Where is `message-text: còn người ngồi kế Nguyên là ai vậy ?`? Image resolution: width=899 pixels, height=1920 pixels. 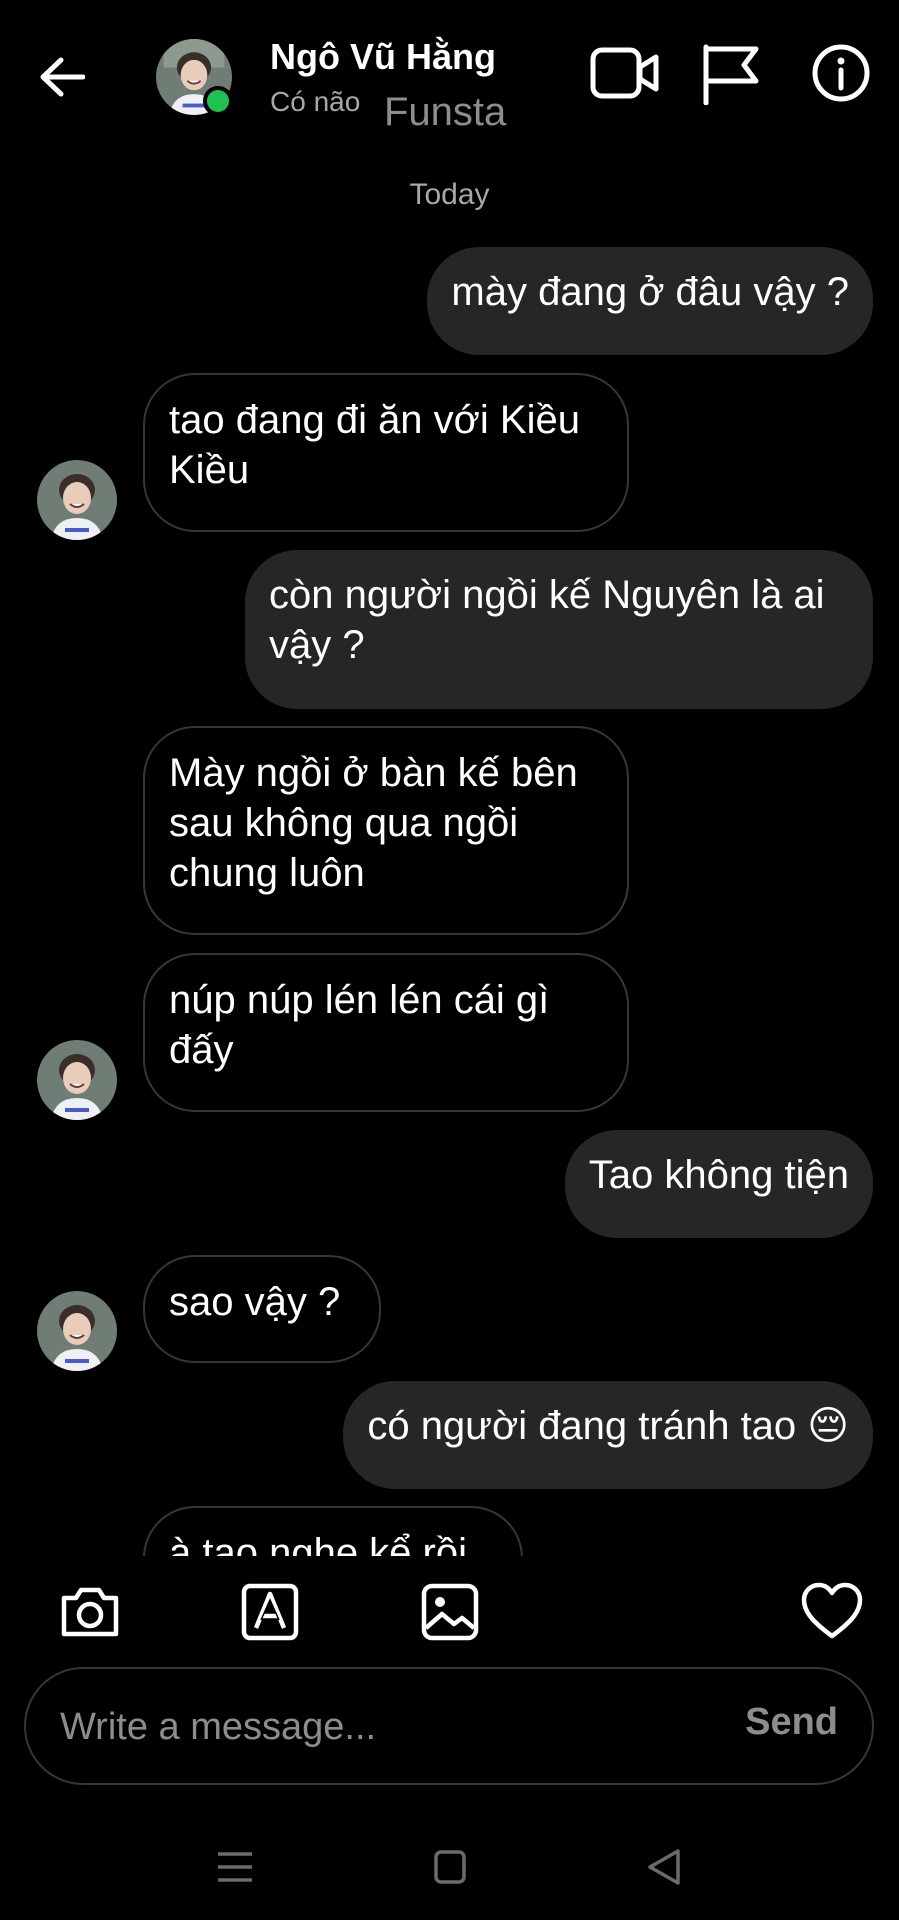 message-text: còn người ngồi kế Nguyên là ai vậy ? is located at coordinates (547, 620).